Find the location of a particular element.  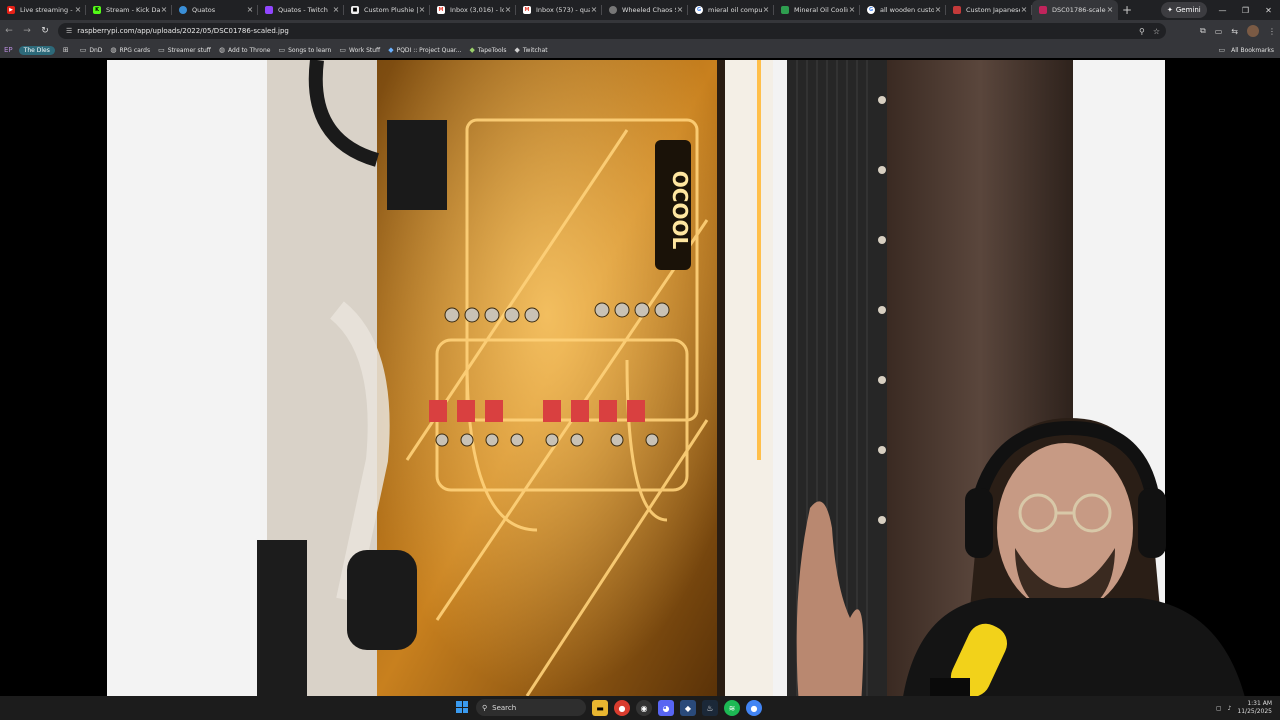

bookmark-star-icon: ☆ is located at coordinates (1156, 31).